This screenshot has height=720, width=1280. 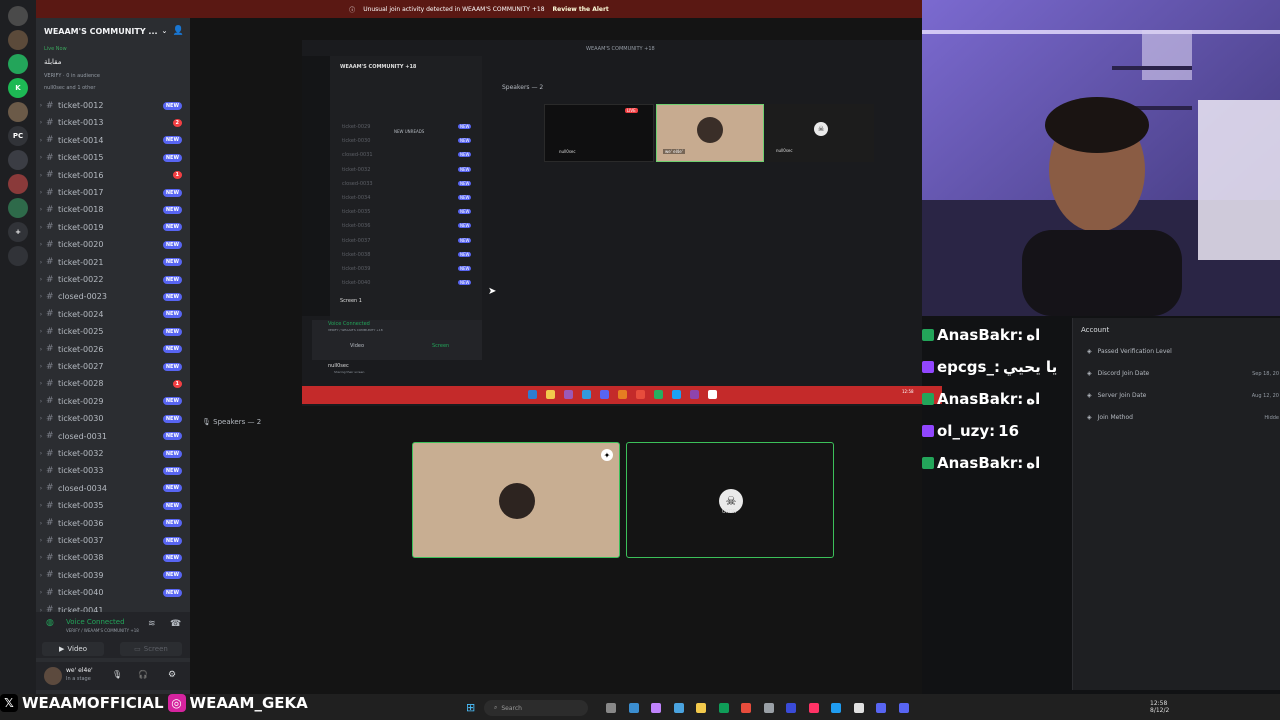 What do you see at coordinates (113, 175) in the screenshot?
I see `channel-item: › # ticket-0016 1` at bounding box center [113, 175].